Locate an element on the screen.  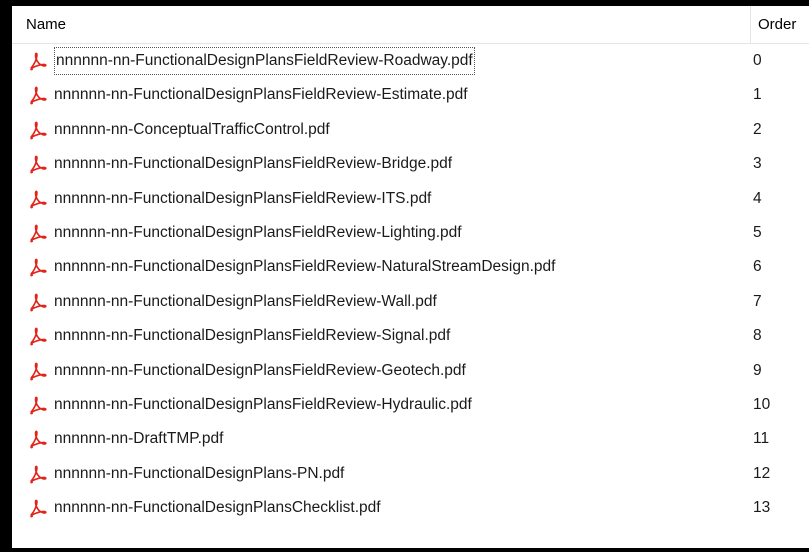
order-value: 2 is located at coordinates (757, 129).